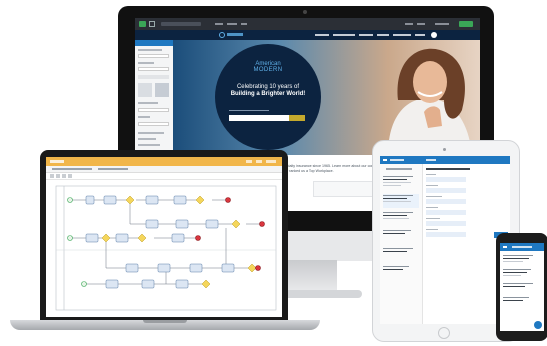  I want to click on side-panel-section, so click(153, 77).